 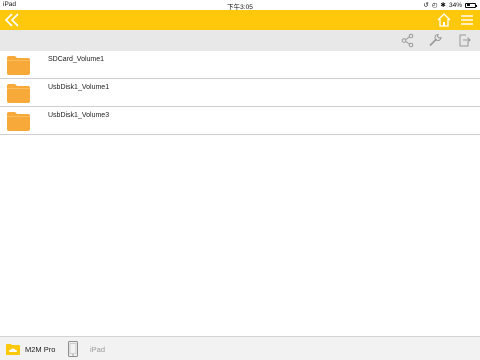 I want to click on tab-m2m-pro: M2M Pro, so click(x=30, y=348).